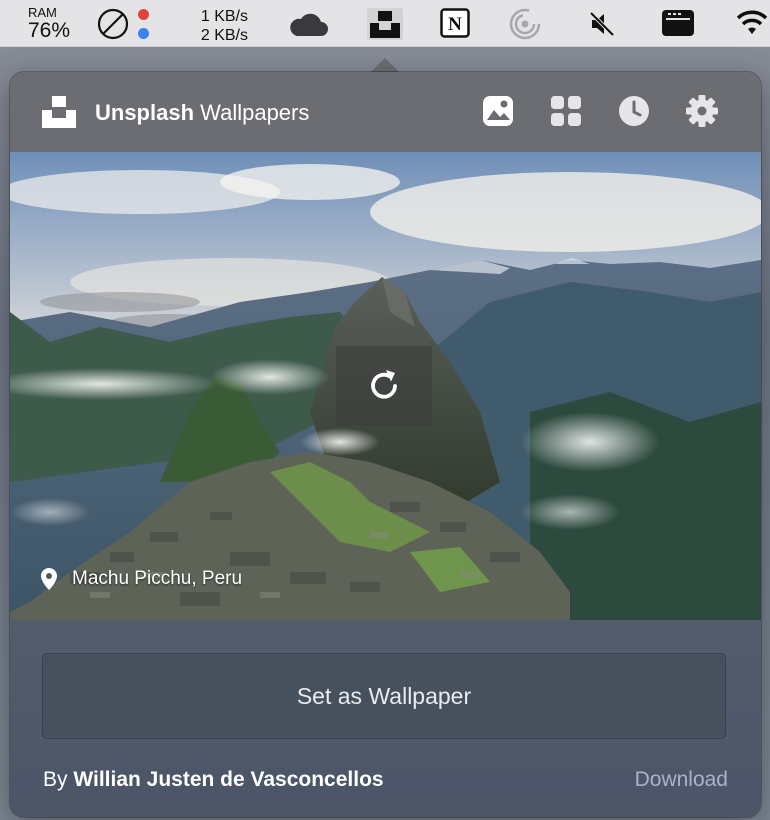  Describe the element at coordinates (384, 696) in the screenshot. I see `set-wallpaper-button: Set as Wallpaper` at that location.